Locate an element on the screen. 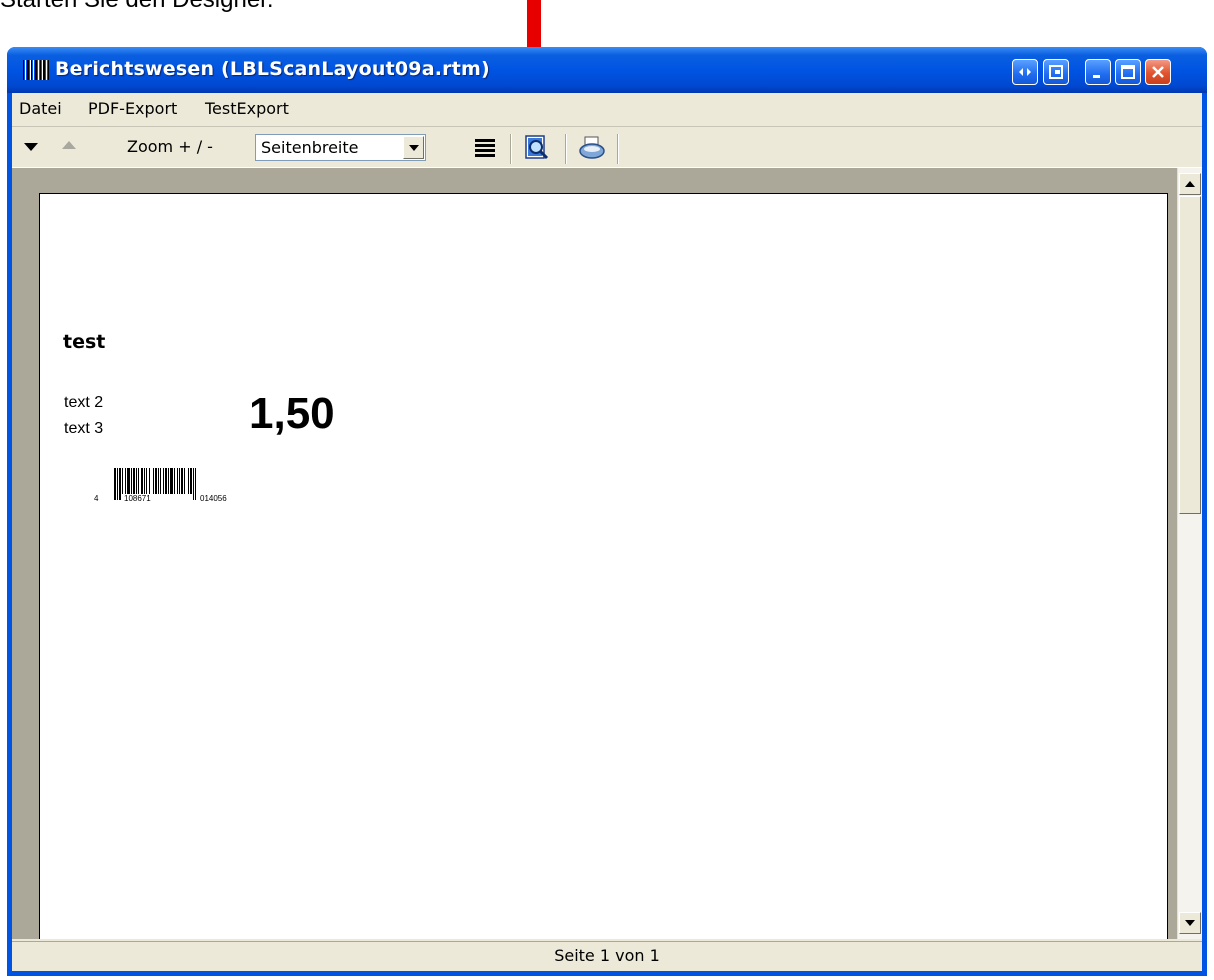  vertical-scrollbar is located at coordinates (1189, 553).